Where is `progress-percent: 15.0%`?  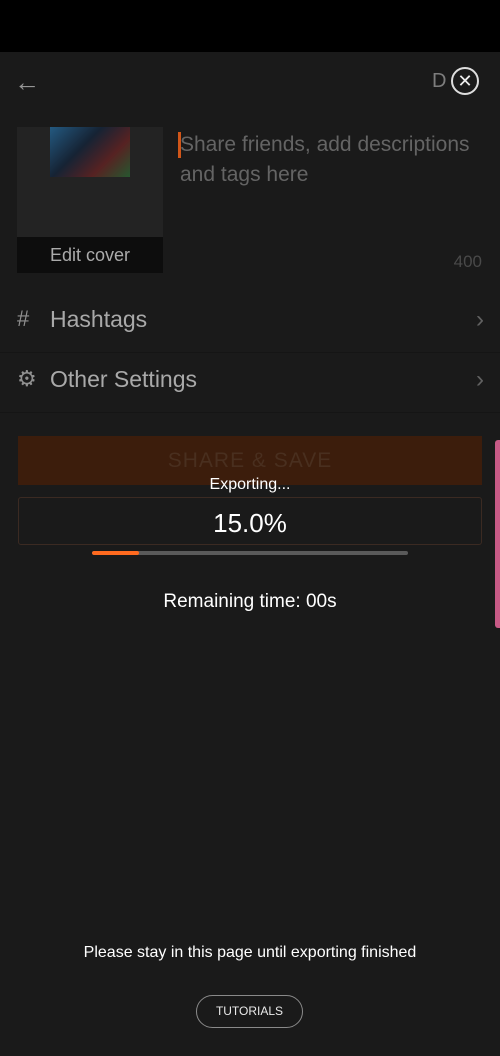 progress-percent: 15.0% is located at coordinates (250, 523).